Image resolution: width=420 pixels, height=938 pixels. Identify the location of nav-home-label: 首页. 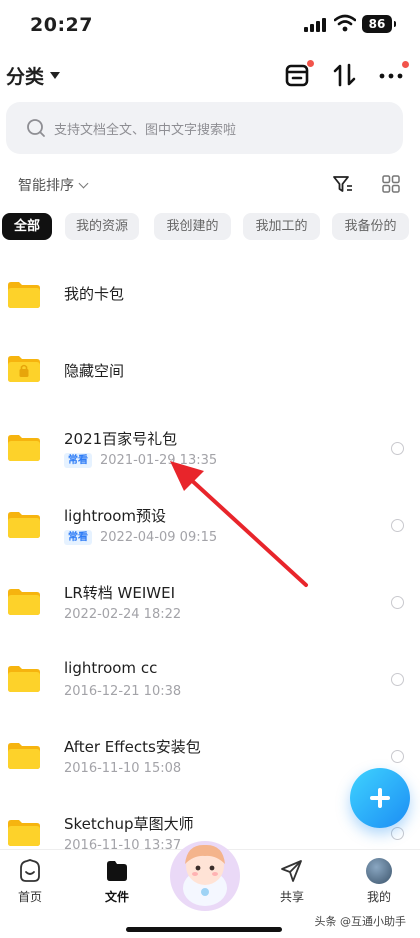
(29, 897).